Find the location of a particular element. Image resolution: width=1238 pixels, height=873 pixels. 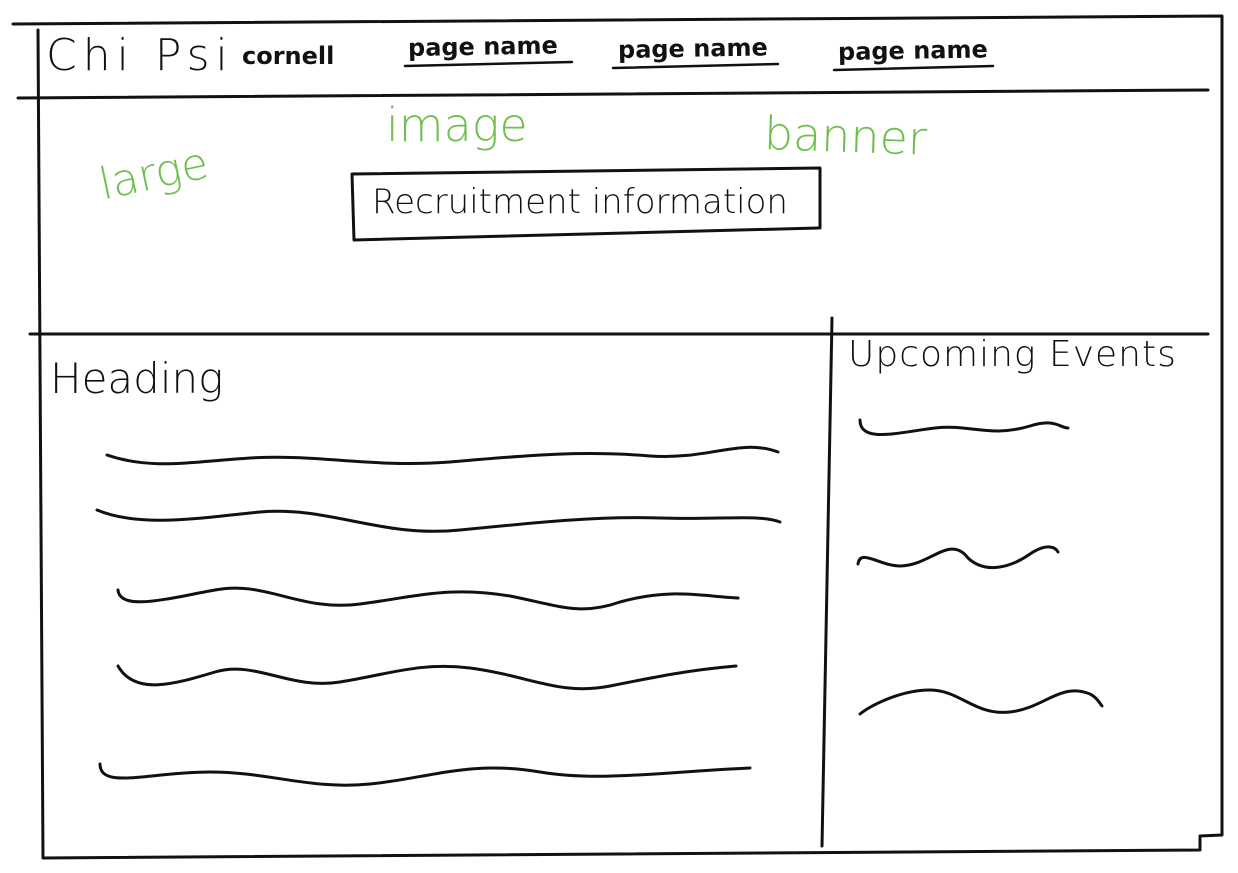

brand-subtitle: cornell is located at coordinates (288, 56).